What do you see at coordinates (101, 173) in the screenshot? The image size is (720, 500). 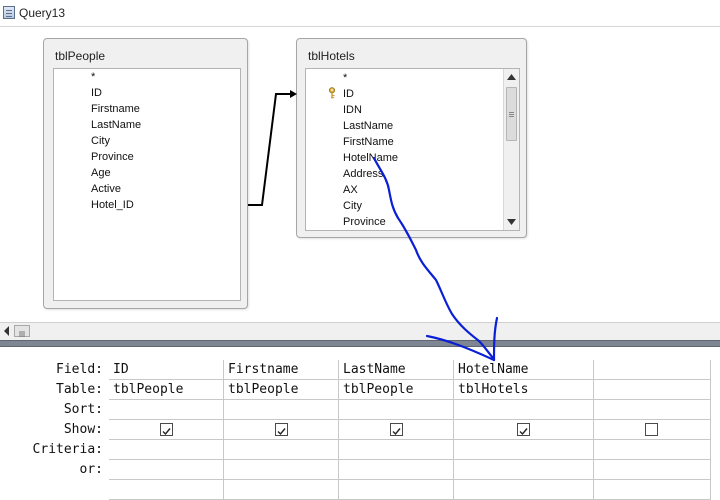 I see `field-item: Age` at bounding box center [101, 173].